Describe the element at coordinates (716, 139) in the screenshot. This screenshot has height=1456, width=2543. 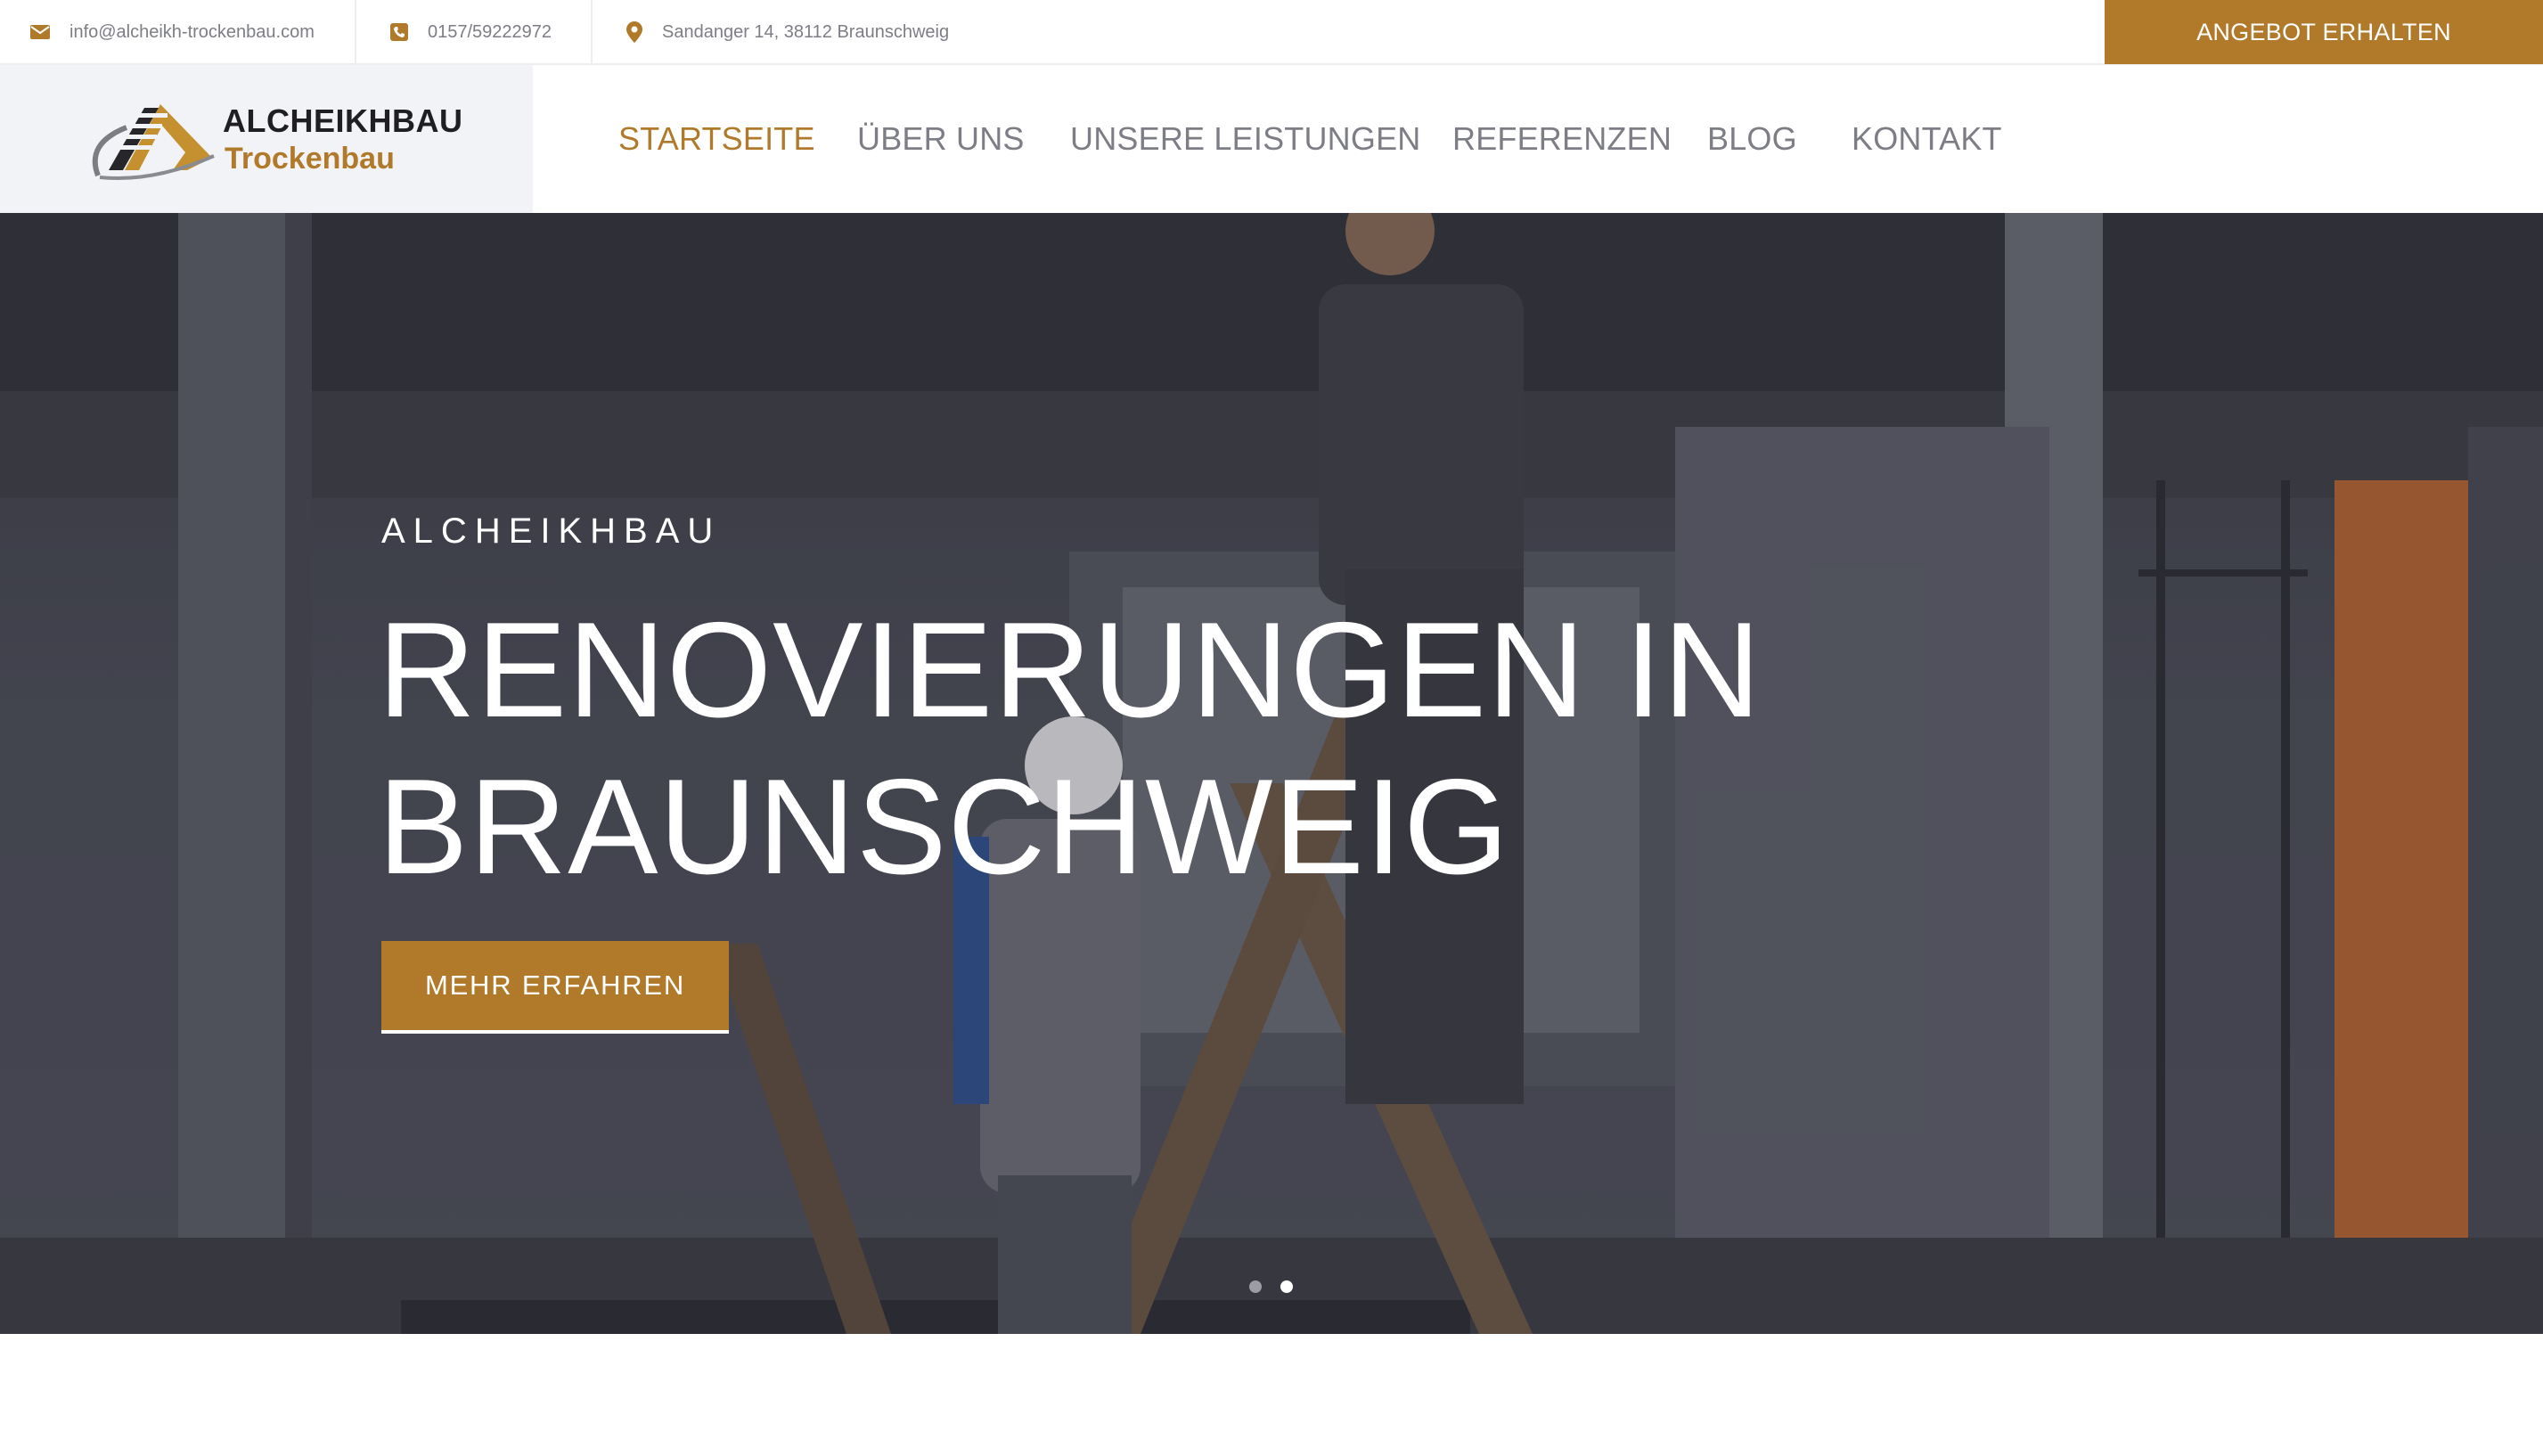
I see `nav-startseite: STARTSEITE` at that location.